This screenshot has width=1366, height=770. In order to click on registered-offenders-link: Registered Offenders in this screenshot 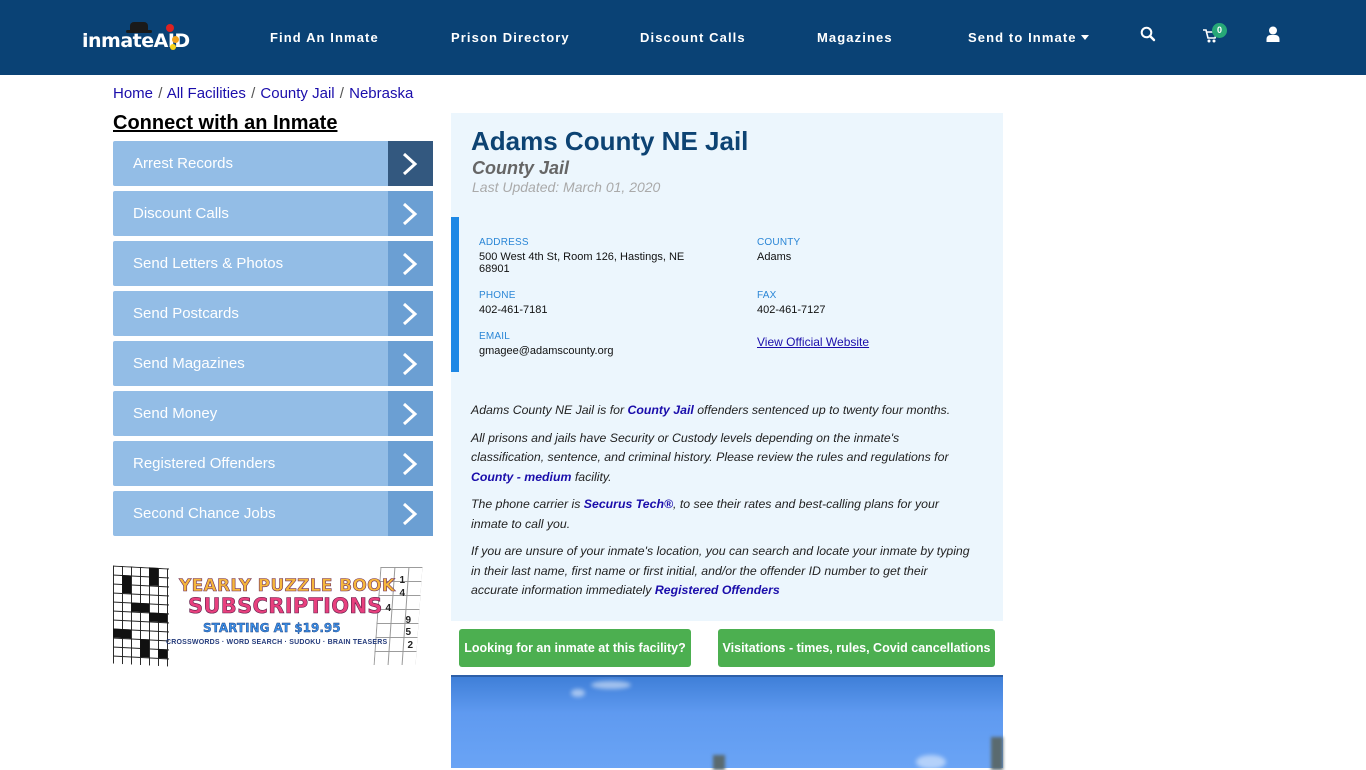, I will do `click(717, 590)`.